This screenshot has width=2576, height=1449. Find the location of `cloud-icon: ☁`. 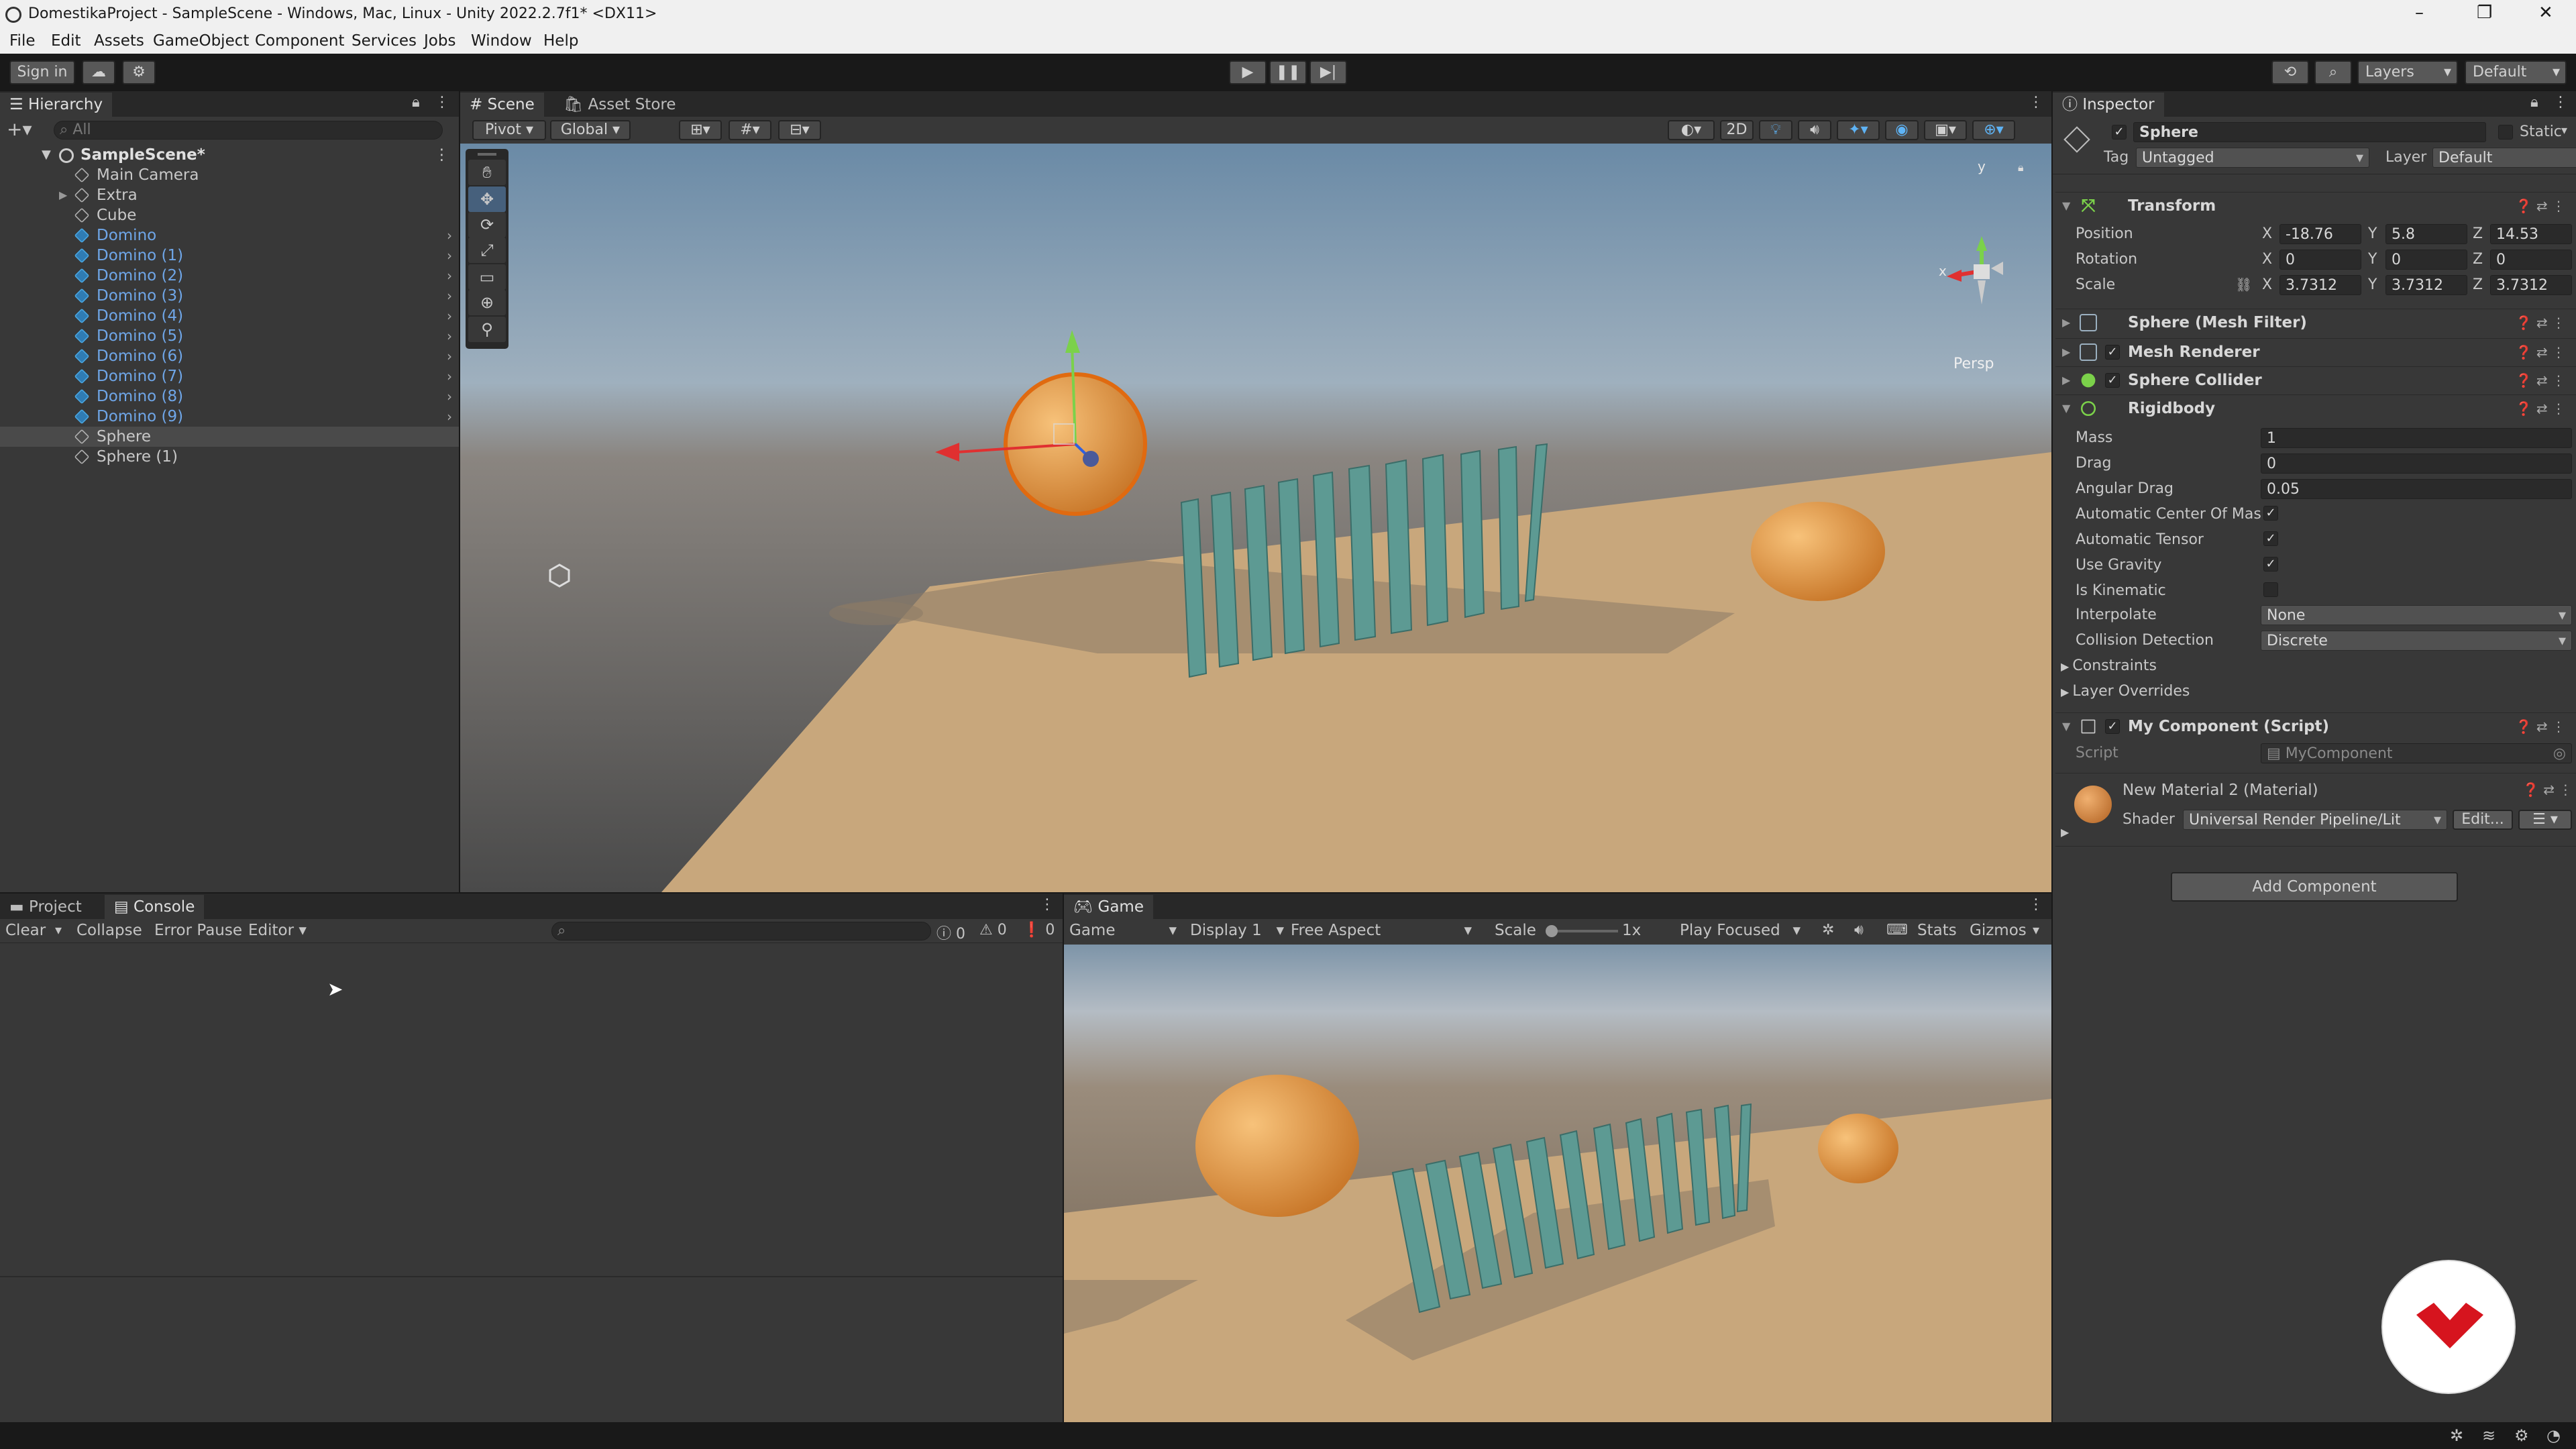

cloud-icon: ☁ is located at coordinates (98, 72).